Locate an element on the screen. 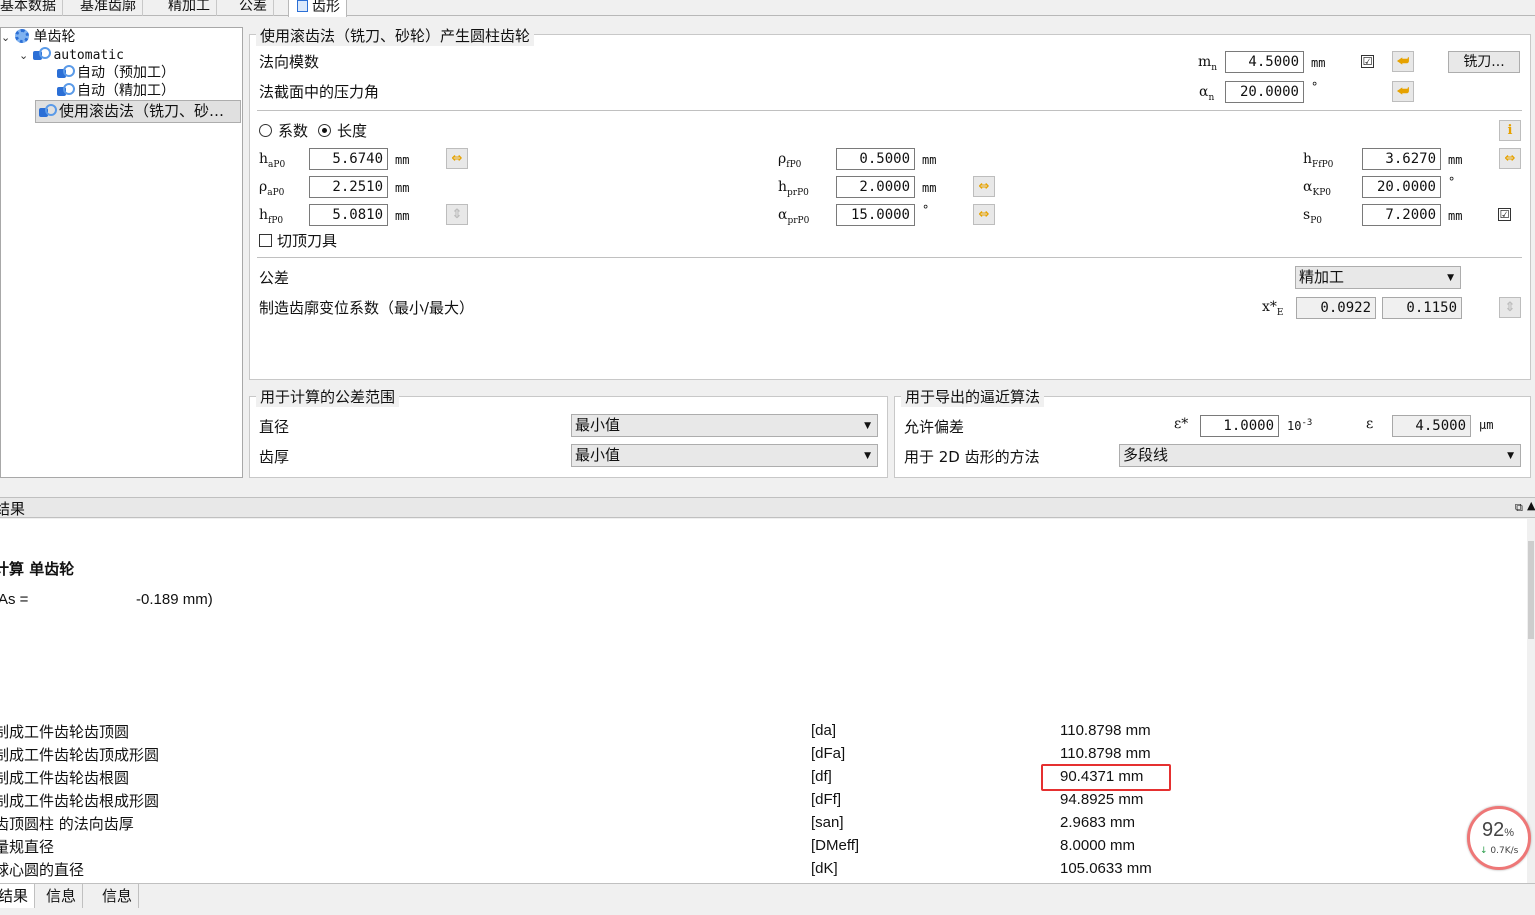 This screenshot has height=915, width=1535. eps-unit: µm is located at coordinates (1486, 425).